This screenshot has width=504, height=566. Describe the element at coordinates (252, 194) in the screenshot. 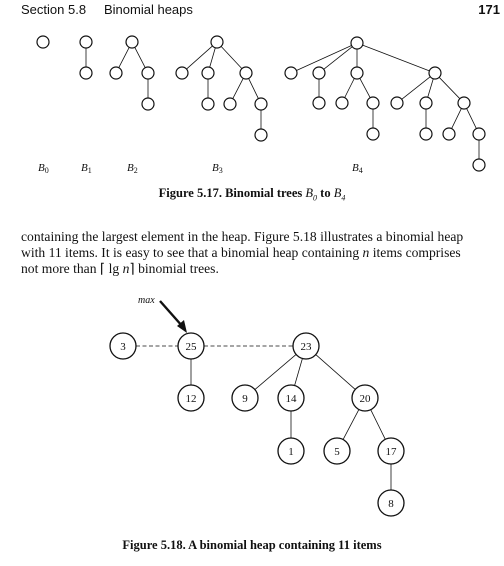

I see `figure-5-17-caption: Figure 5.17. Binomial trees B0 to B4` at that location.